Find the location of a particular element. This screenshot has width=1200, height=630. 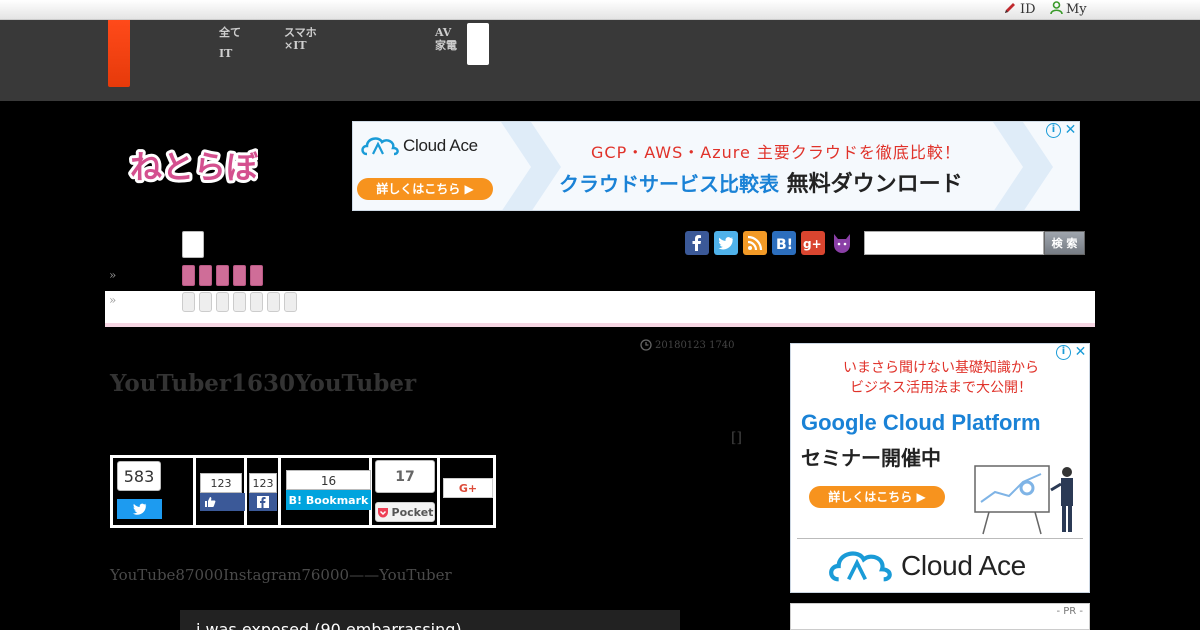

side-ad-detail-button: 詳しくはこちら ▶ is located at coordinates (877, 497).